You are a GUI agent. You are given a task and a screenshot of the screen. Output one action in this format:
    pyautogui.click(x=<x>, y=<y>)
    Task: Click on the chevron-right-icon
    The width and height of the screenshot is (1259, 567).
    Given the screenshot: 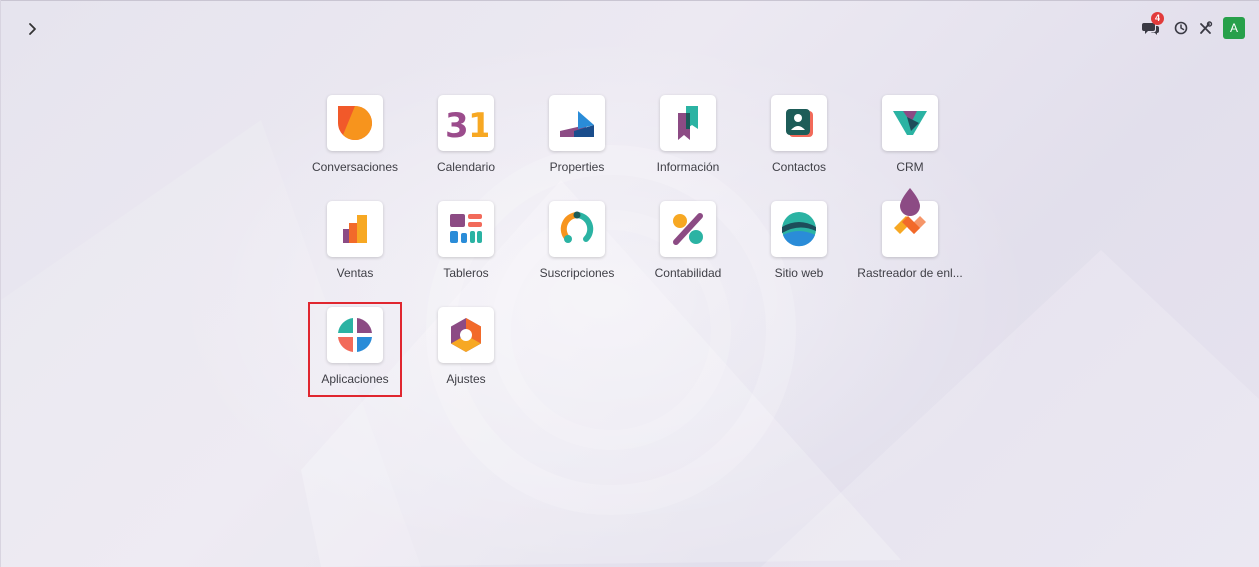 What is the action you would take?
    pyautogui.click(x=32, y=29)
    